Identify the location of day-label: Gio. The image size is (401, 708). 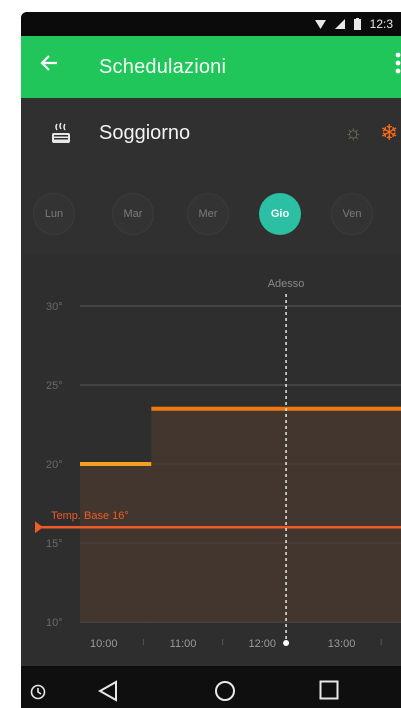
(280, 214).